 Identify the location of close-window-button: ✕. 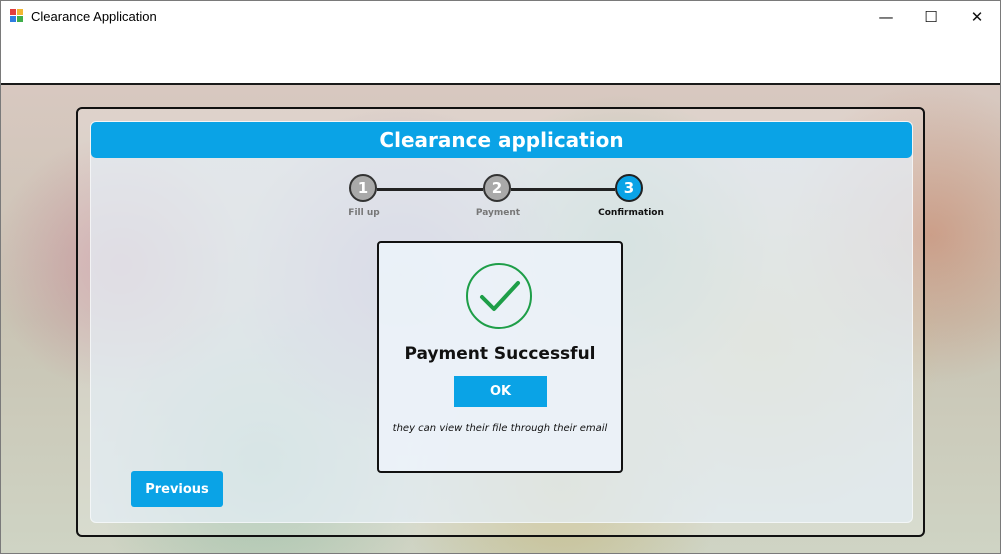
(977, 16).